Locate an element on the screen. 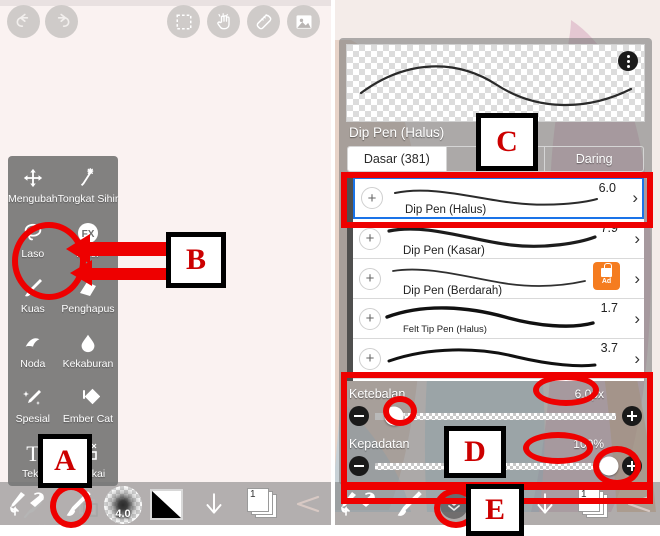  density-header: Kepadatan 100% is located at coordinates (495, 444).